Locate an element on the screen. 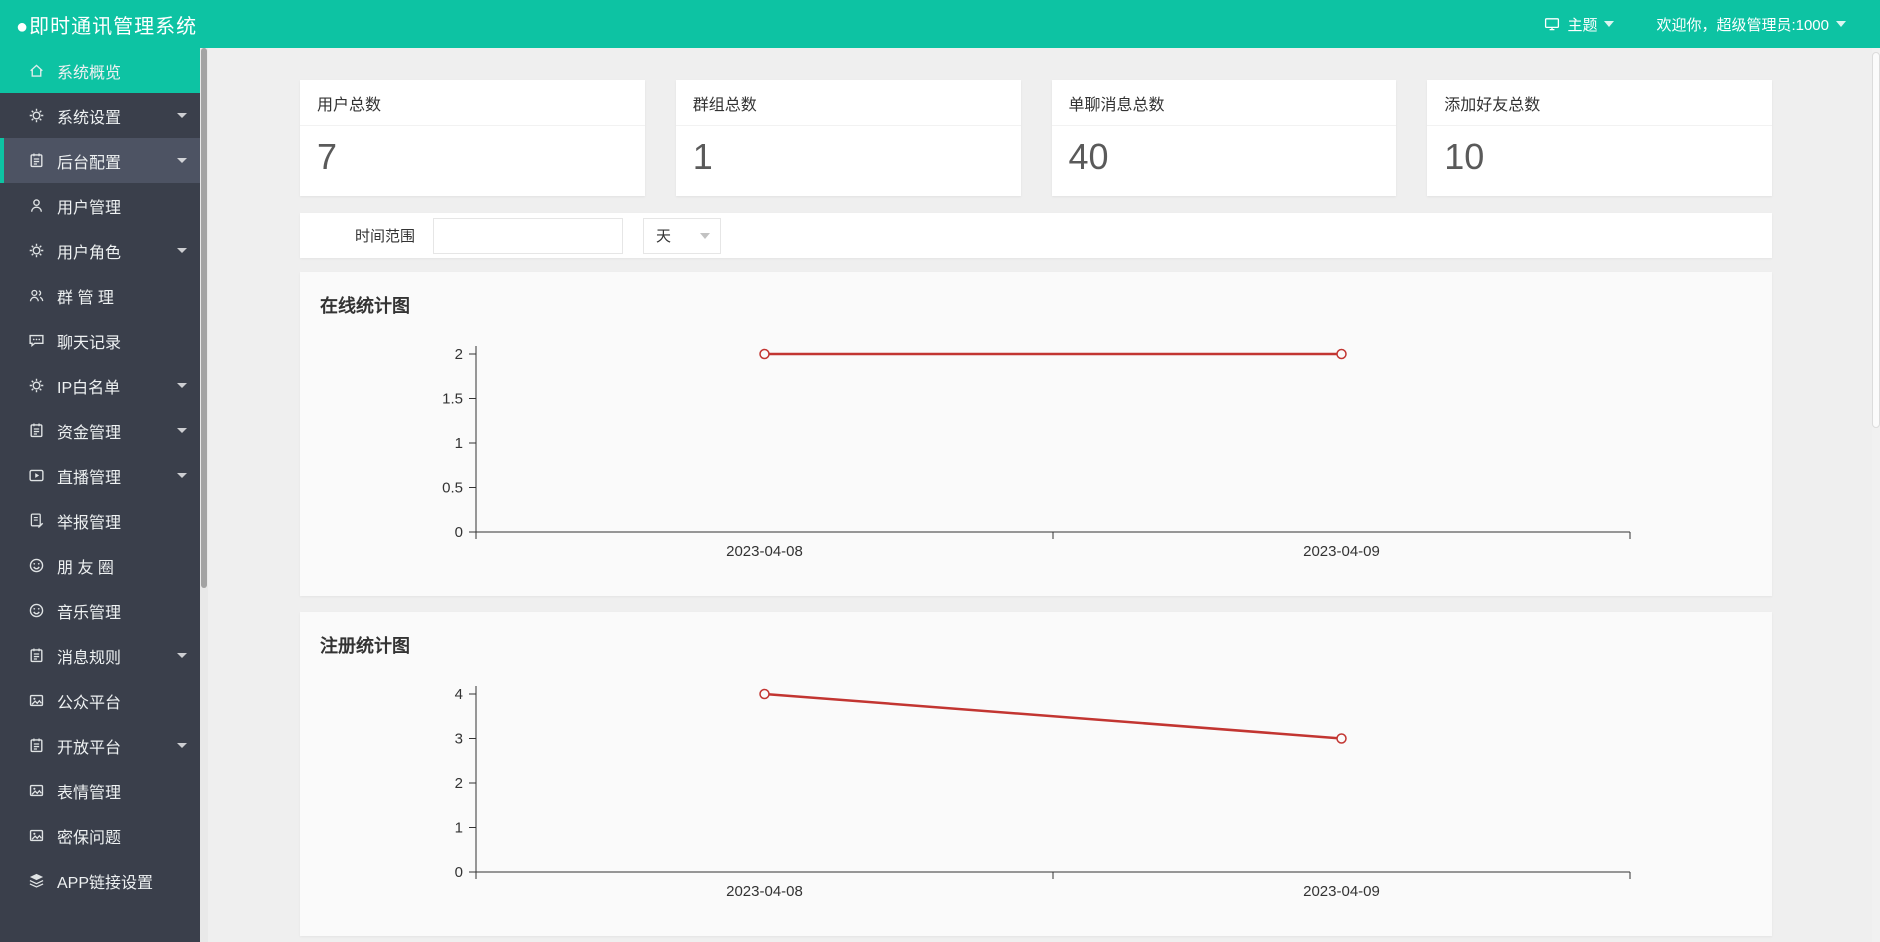 The height and width of the screenshot is (942, 1880). user-menu: 欢迎你，超级管理员:1000 is located at coordinates (1751, 24).